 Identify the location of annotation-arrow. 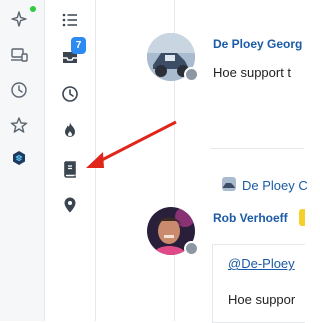
(131, 144).